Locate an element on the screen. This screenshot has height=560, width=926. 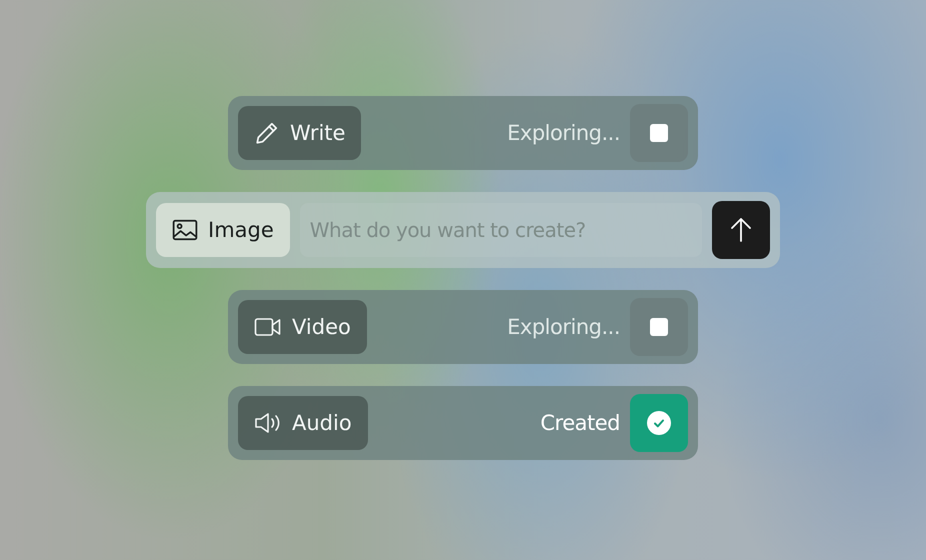
mode-label: Write is located at coordinates (318, 133).